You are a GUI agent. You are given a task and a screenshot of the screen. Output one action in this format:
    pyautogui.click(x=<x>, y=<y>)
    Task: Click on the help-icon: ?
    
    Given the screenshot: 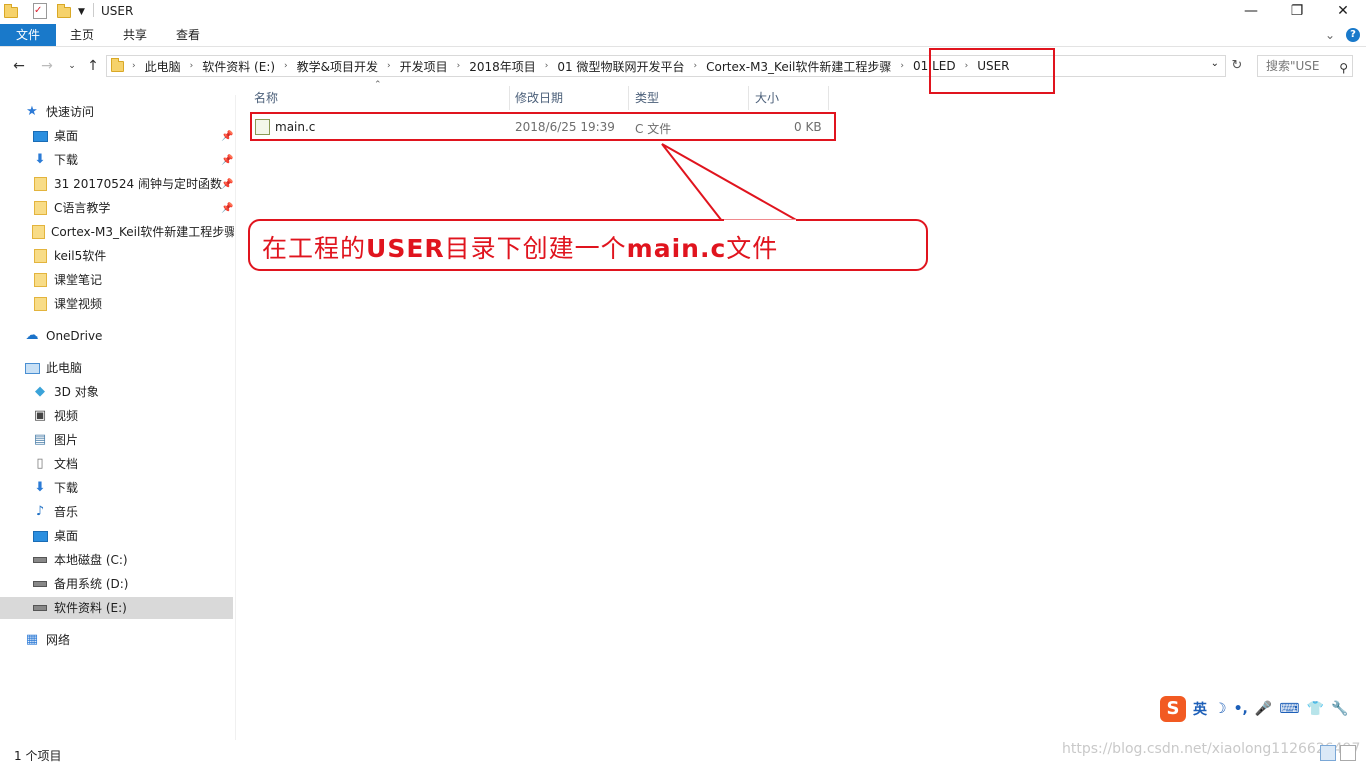 What is the action you would take?
    pyautogui.click(x=1353, y=35)
    